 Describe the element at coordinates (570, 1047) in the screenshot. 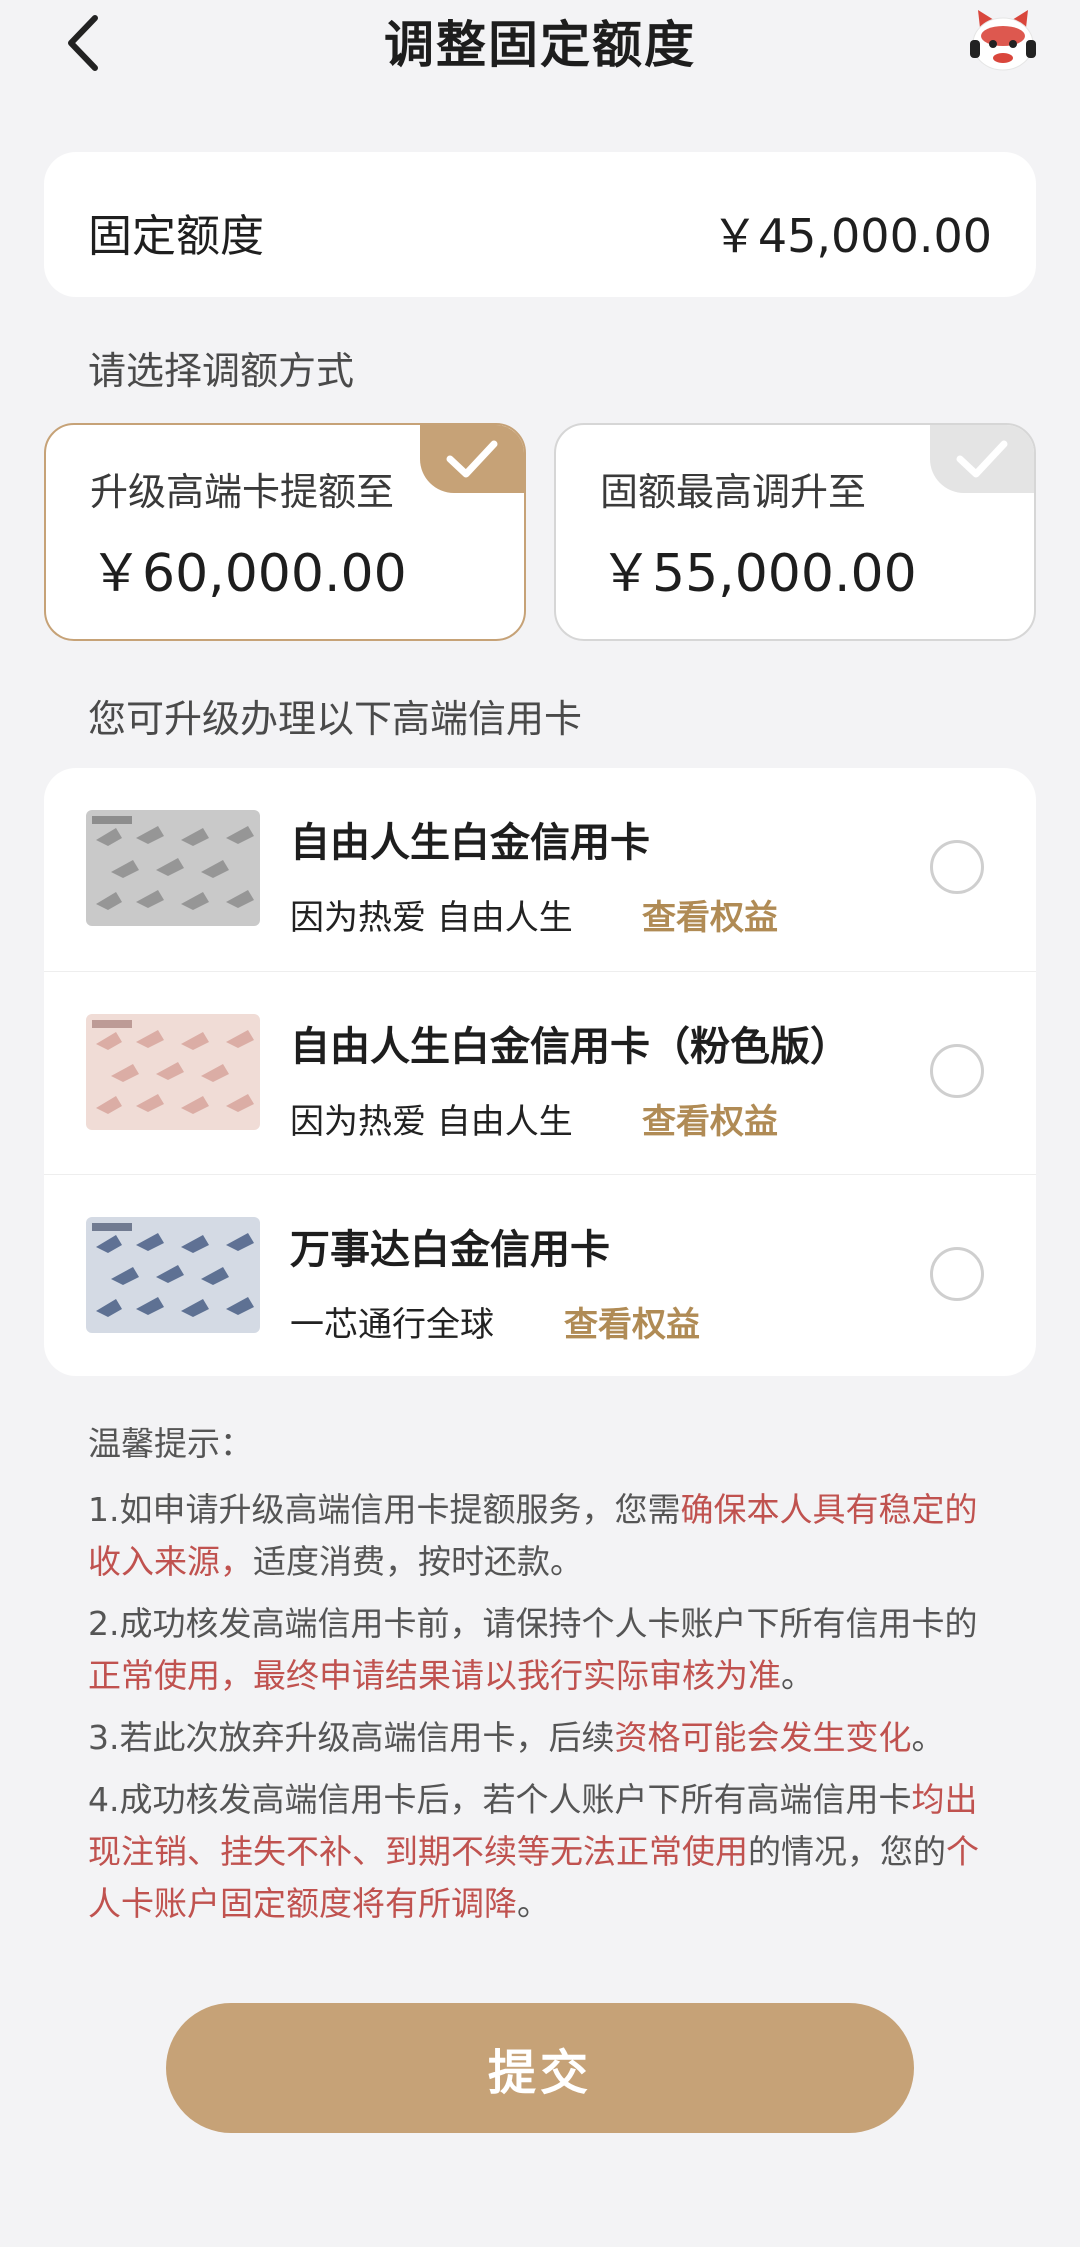

I see `card-name: 自由人生白金信用卡（粉色版）` at that location.